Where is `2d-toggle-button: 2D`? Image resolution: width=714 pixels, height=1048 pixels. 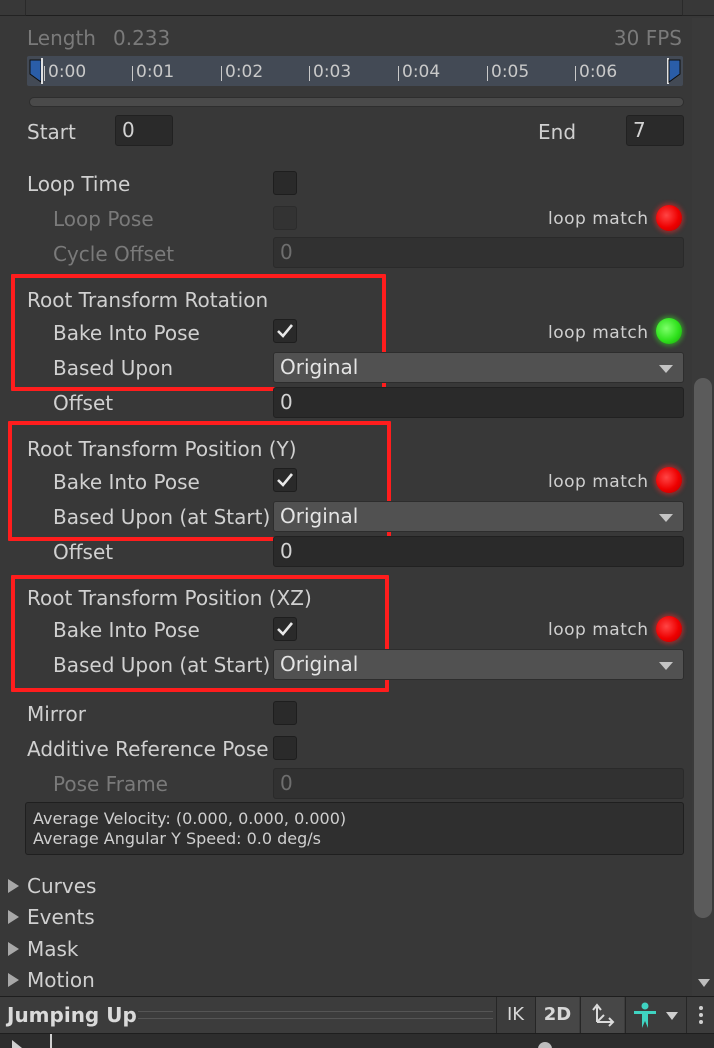
2d-toggle-button: 2D is located at coordinates (557, 1015).